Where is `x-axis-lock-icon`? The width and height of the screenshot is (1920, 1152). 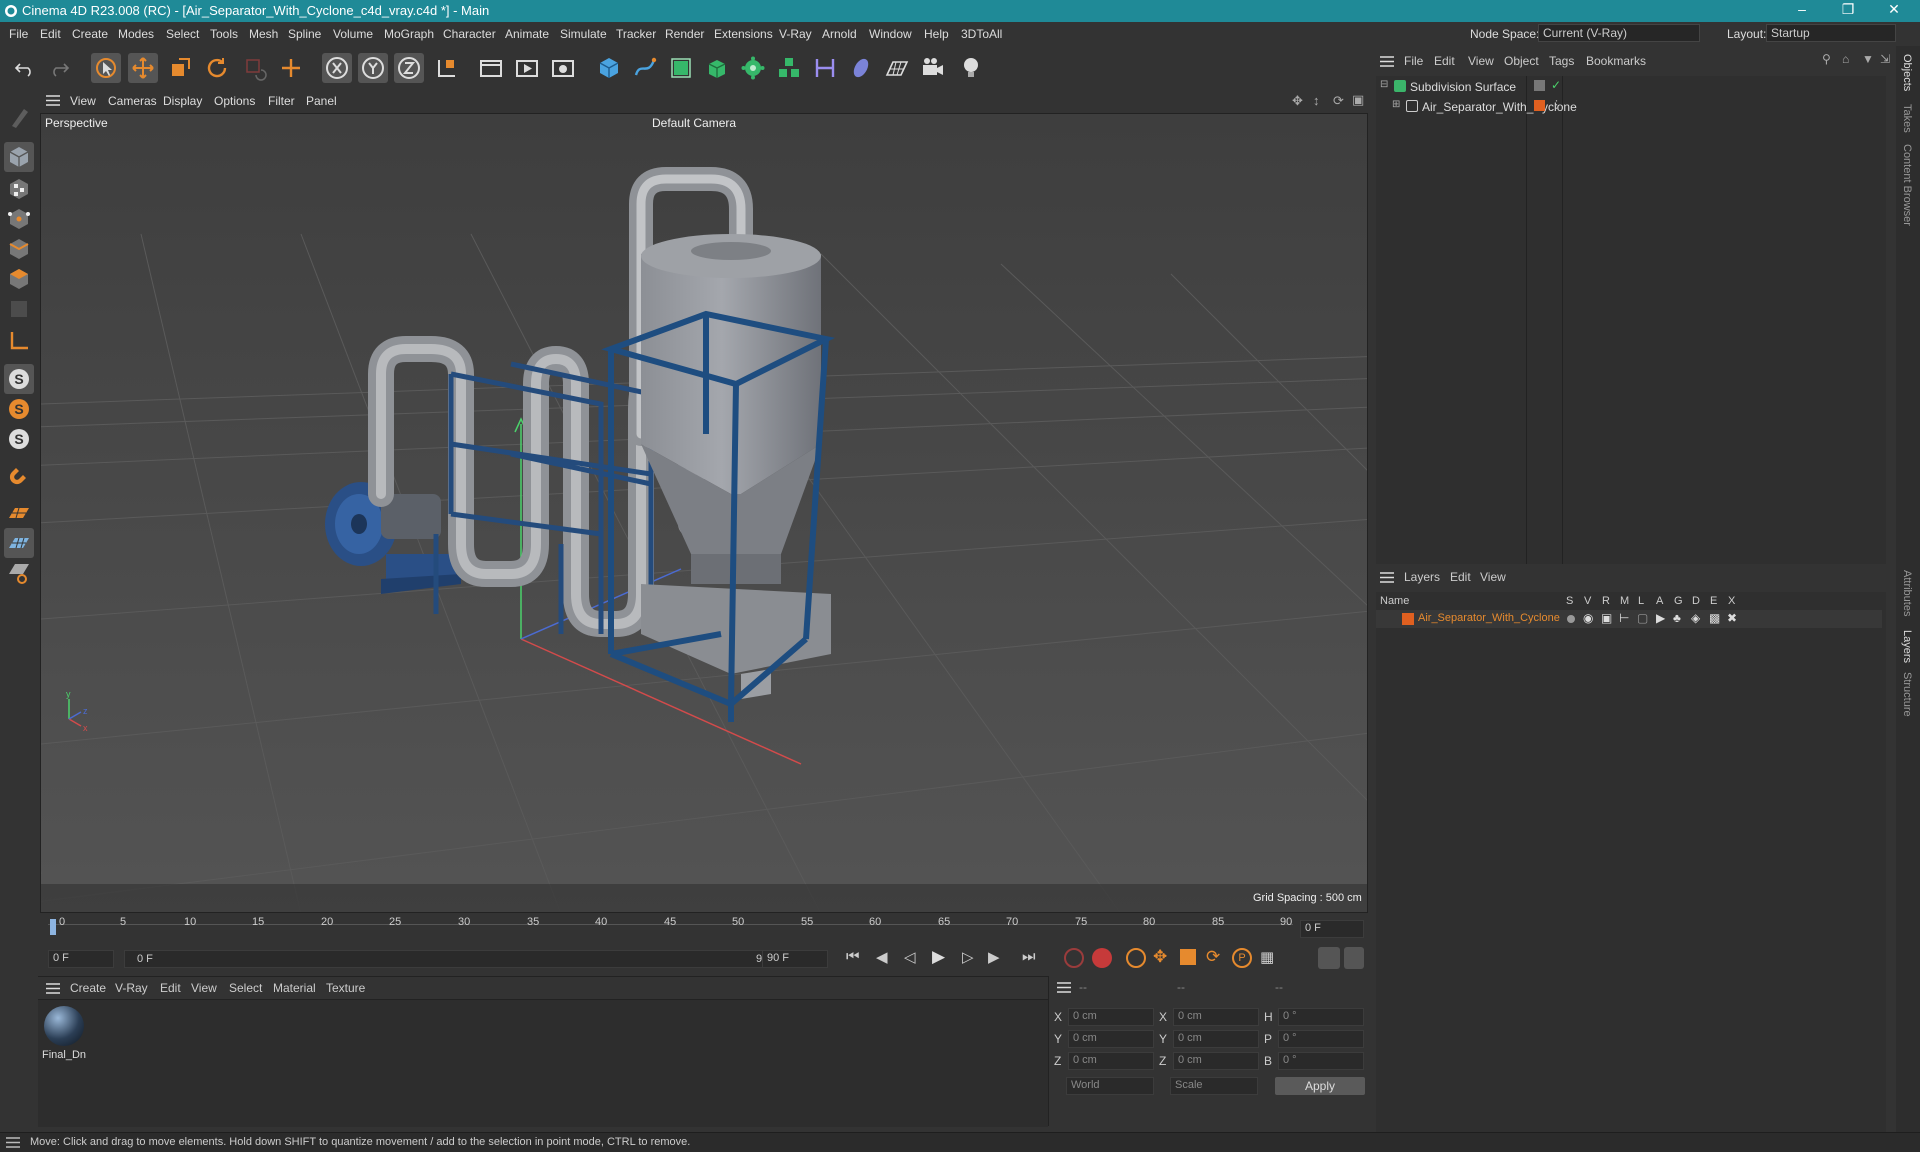 x-axis-lock-icon is located at coordinates (337, 68).